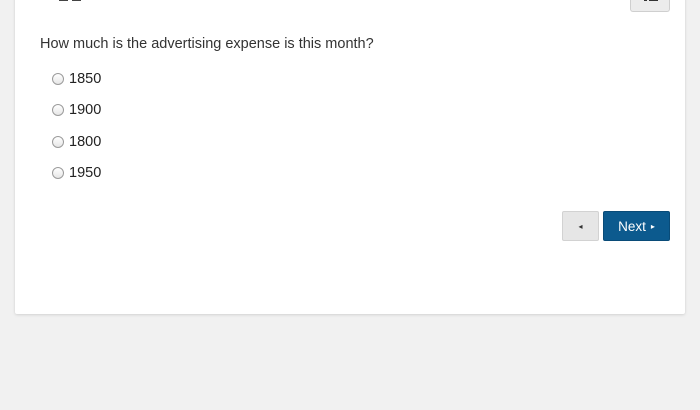 This screenshot has width=700, height=410. I want to click on chevron-right-icon: ▸, so click(652, 226).